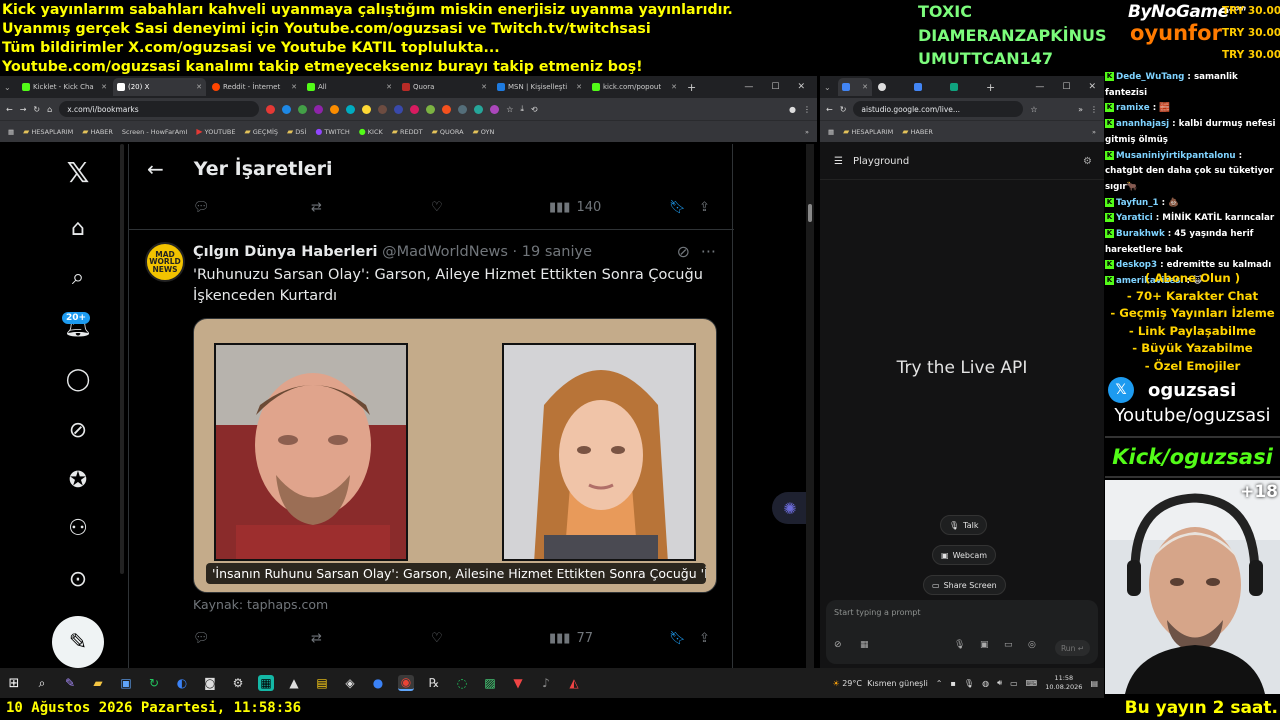  Describe the element at coordinates (708, 251) in the screenshot. I see `more-options-icon: ···` at that location.